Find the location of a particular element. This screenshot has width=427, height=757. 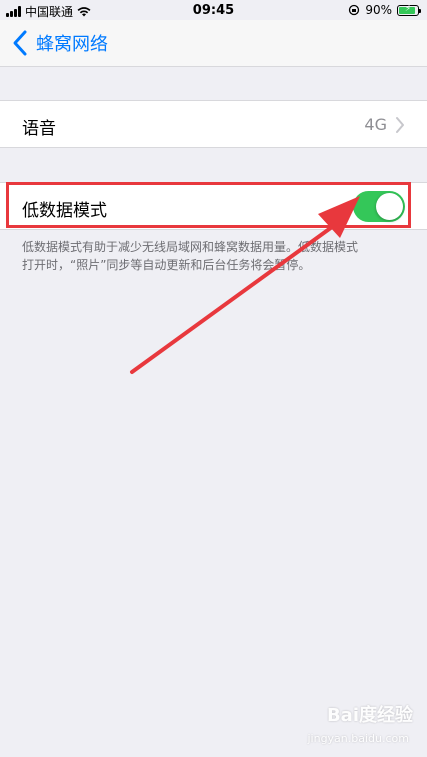

nav-bar: 蜂窝网络 is located at coordinates (213, 43).